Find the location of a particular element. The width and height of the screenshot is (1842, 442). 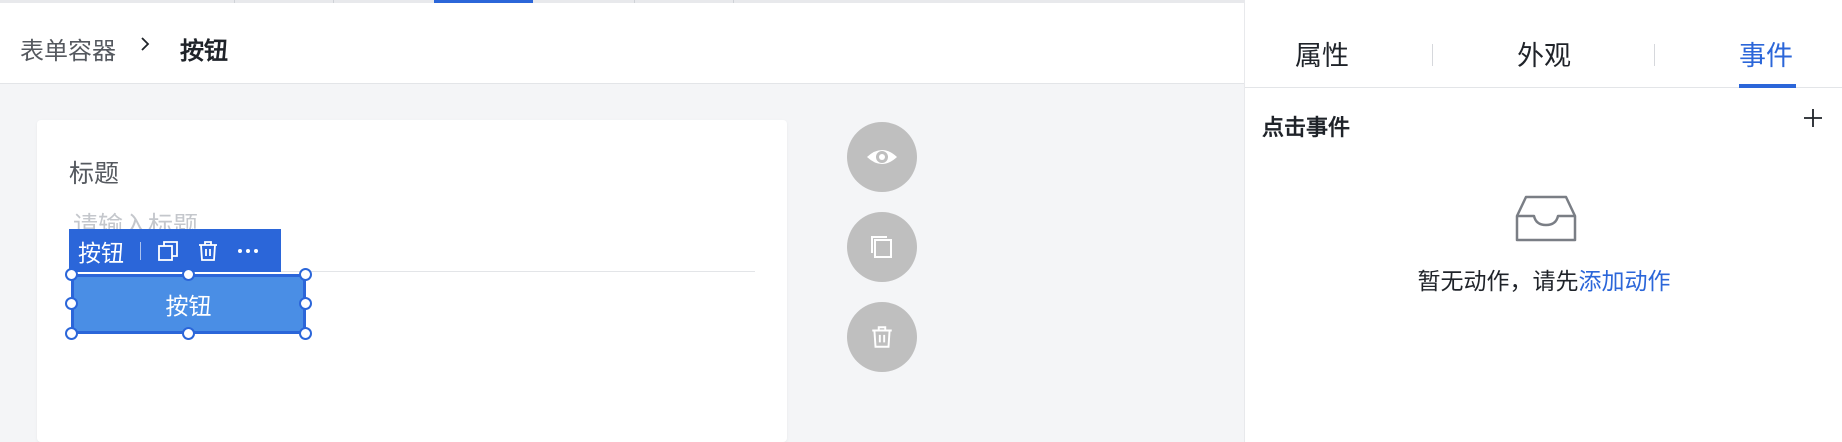

toolbar-divider is located at coordinates (140, 250).